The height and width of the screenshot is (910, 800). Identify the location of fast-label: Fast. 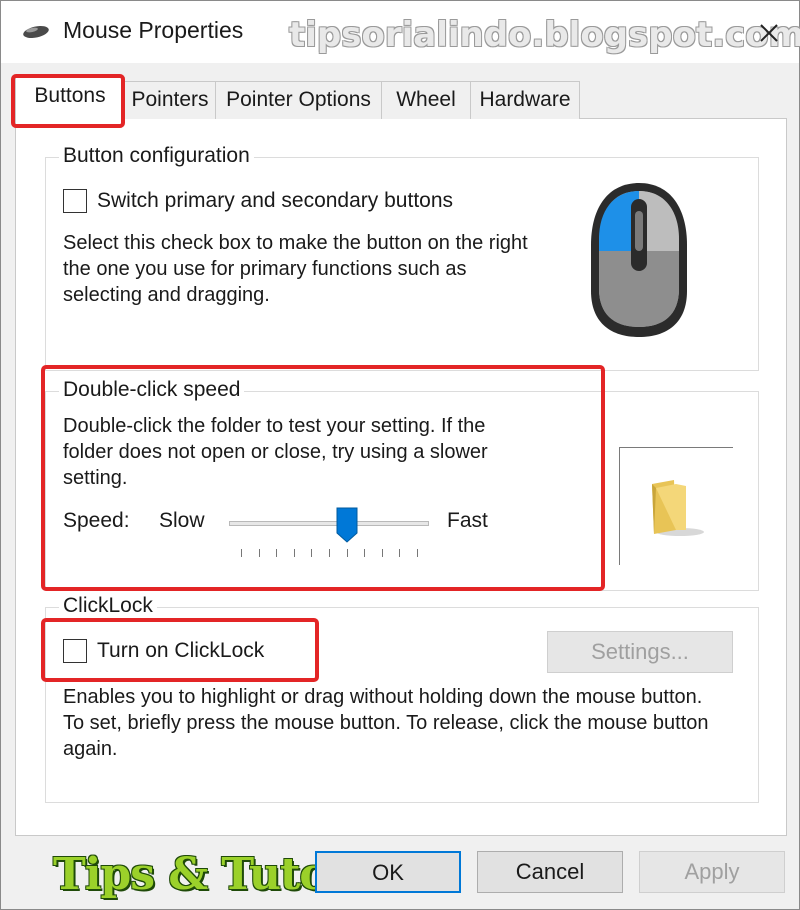
(467, 520).